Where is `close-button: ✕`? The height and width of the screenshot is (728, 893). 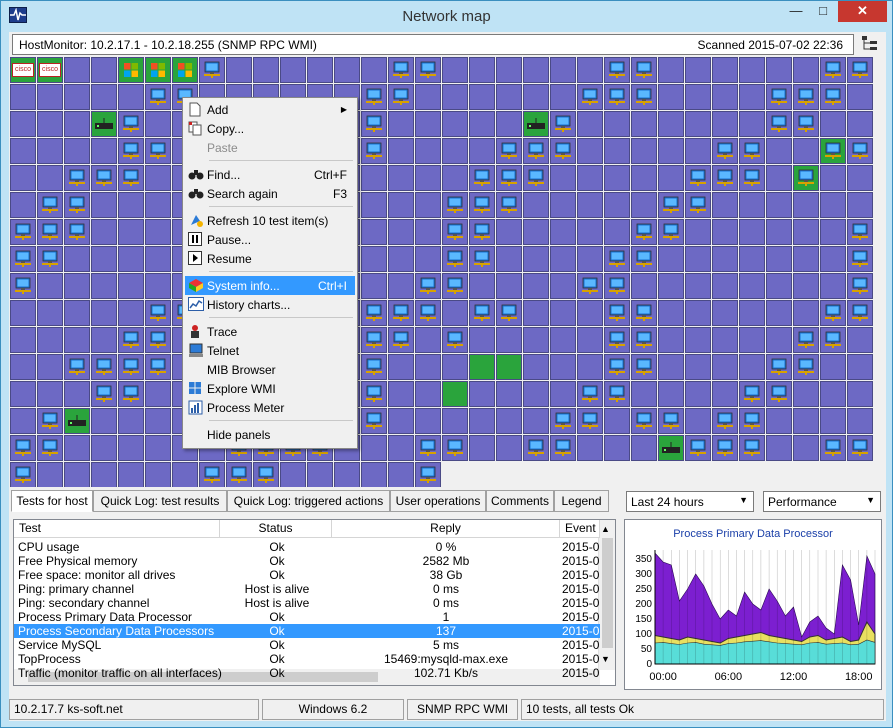
close-button: ✕ is located at coordinates (862, 11).